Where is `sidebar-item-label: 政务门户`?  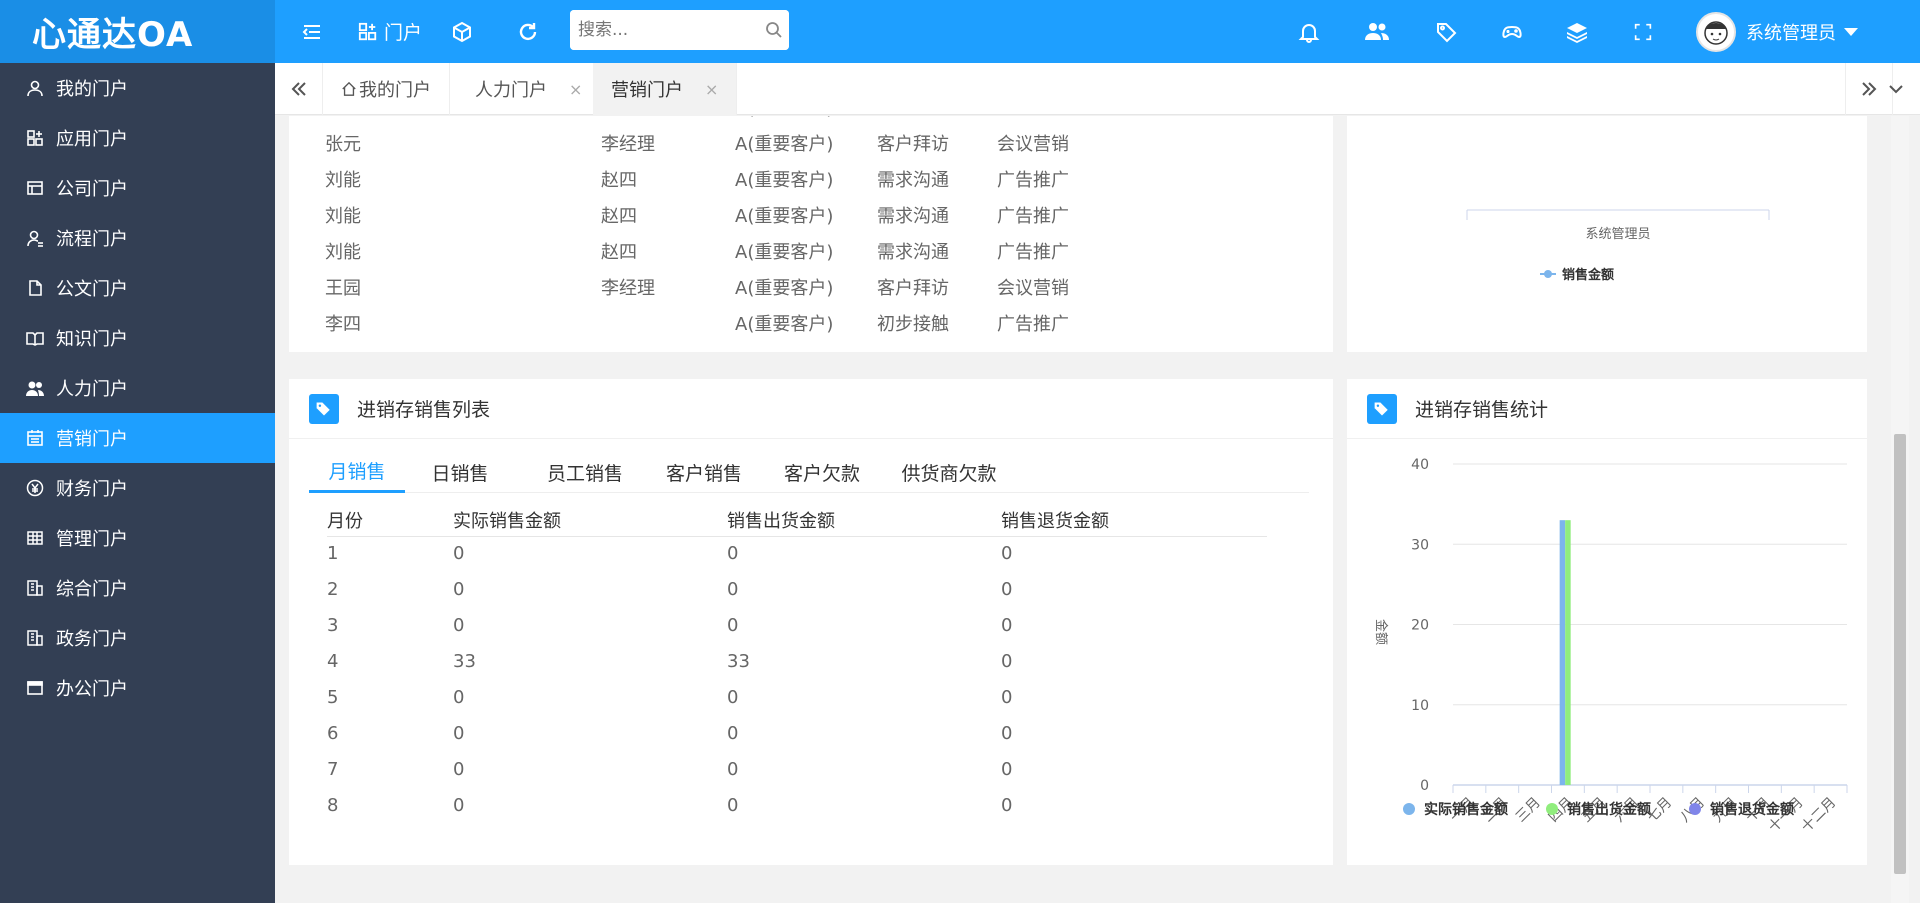 sidebar-item-label: 政务门户 is located at coordinates (92, 639).